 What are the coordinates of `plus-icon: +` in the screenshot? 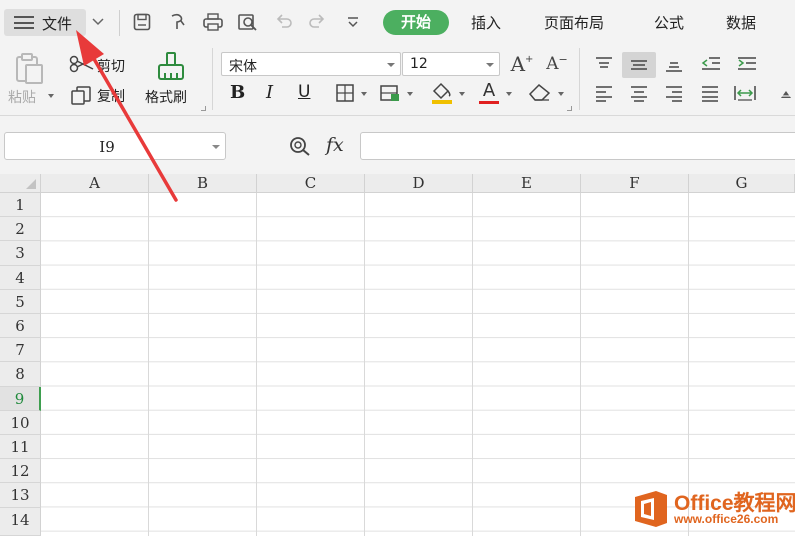 It's located at (529, 59).